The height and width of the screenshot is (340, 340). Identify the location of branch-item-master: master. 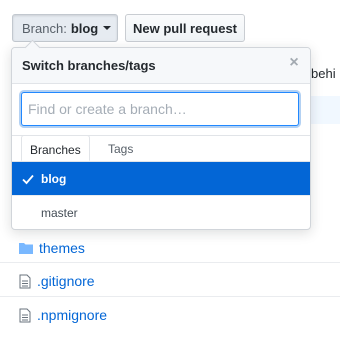
(161, 212).